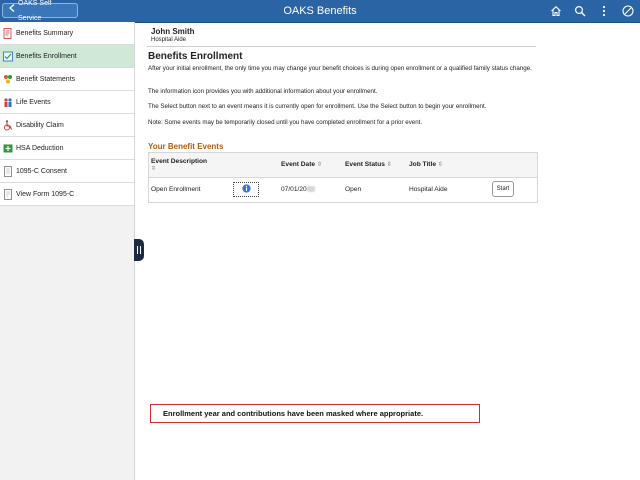  What do you see at coordinates (33, 102) in the screenshot?
I see `sidebar-item-label: Life Events` at bounding box center [33, 102].